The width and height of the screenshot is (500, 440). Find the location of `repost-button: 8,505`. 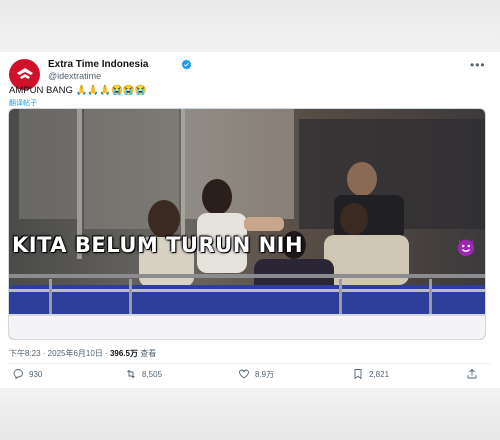

repost-button: 8,505 is located at coordinates (143, 374).